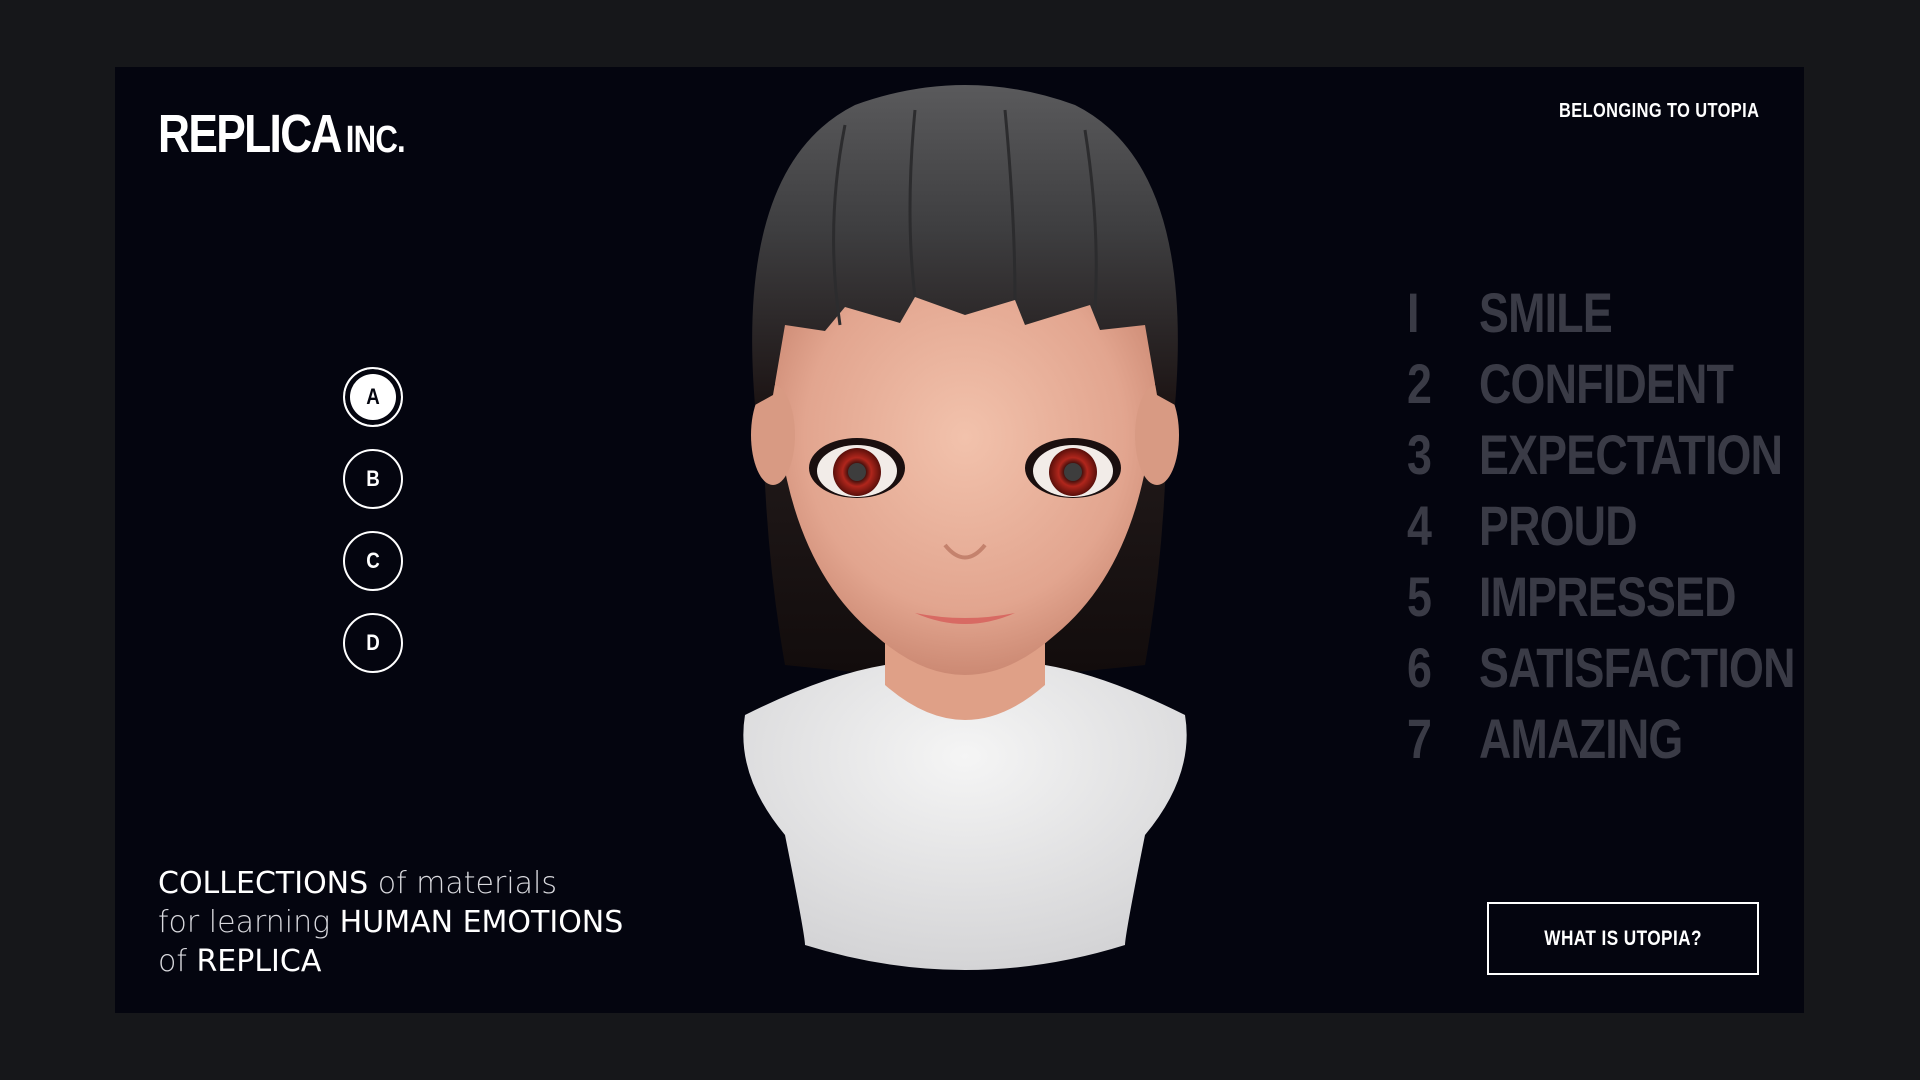  I want to click on tagline-thin: for learning, so click(249, 922).